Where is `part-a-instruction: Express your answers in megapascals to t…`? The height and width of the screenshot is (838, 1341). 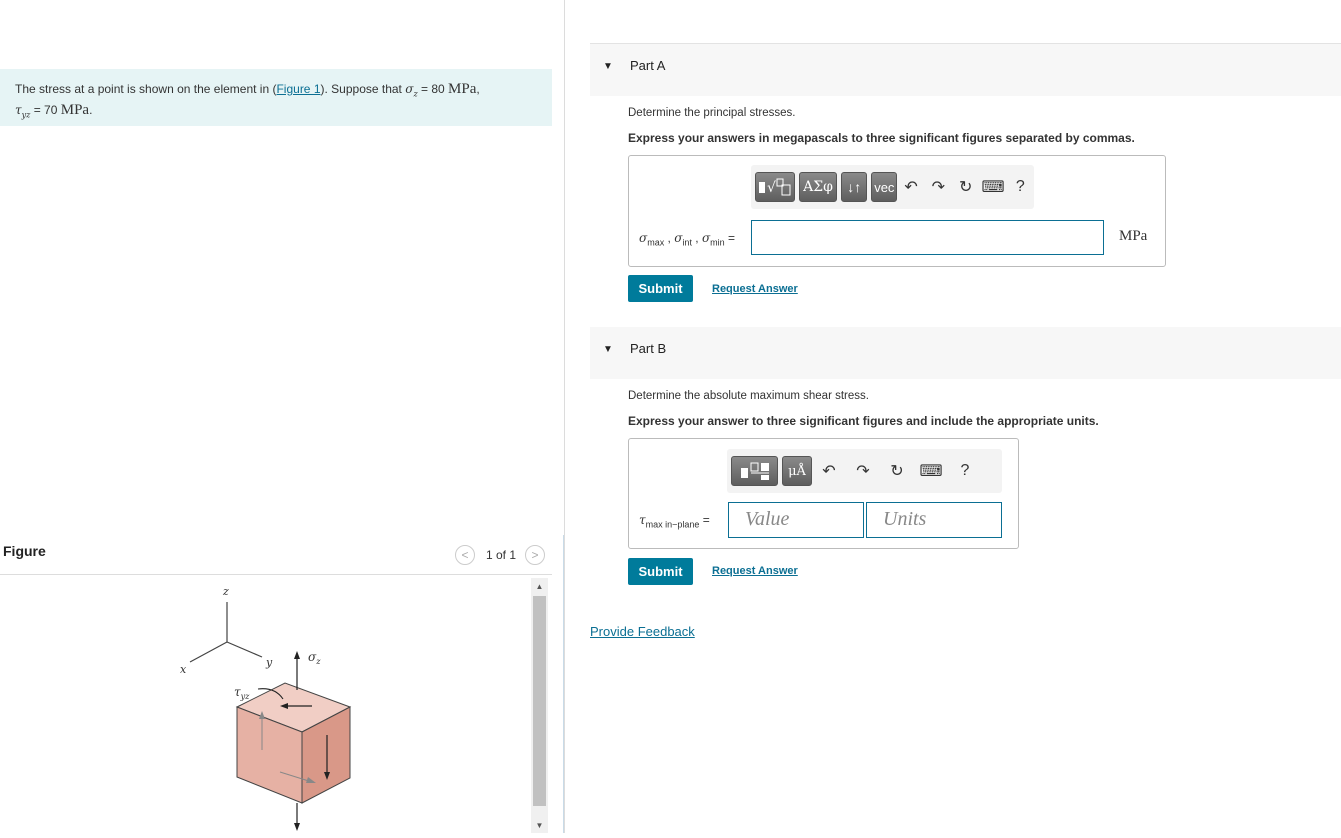
part-a-instruction: Express your answers in megapascals to t… is located at coordinates (881, 138).